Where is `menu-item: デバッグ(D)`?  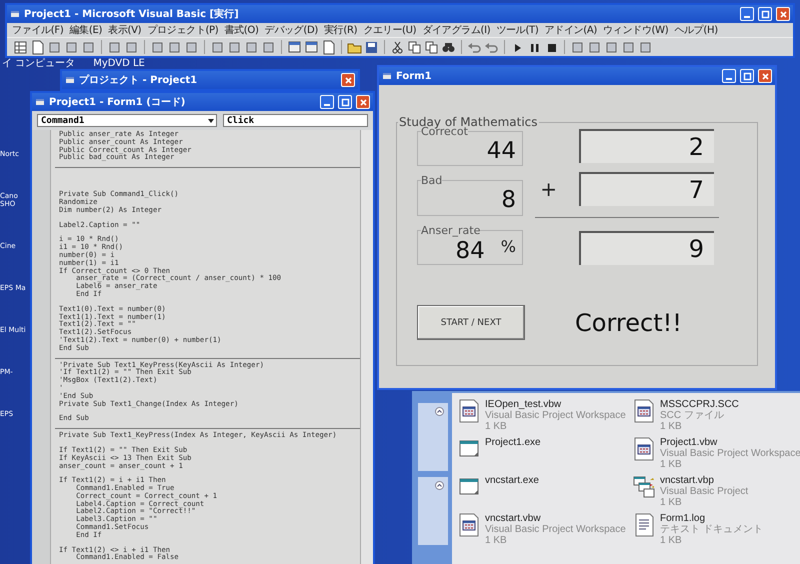 menu-item: デバッグ(D) is located at coordinates (291, 30).